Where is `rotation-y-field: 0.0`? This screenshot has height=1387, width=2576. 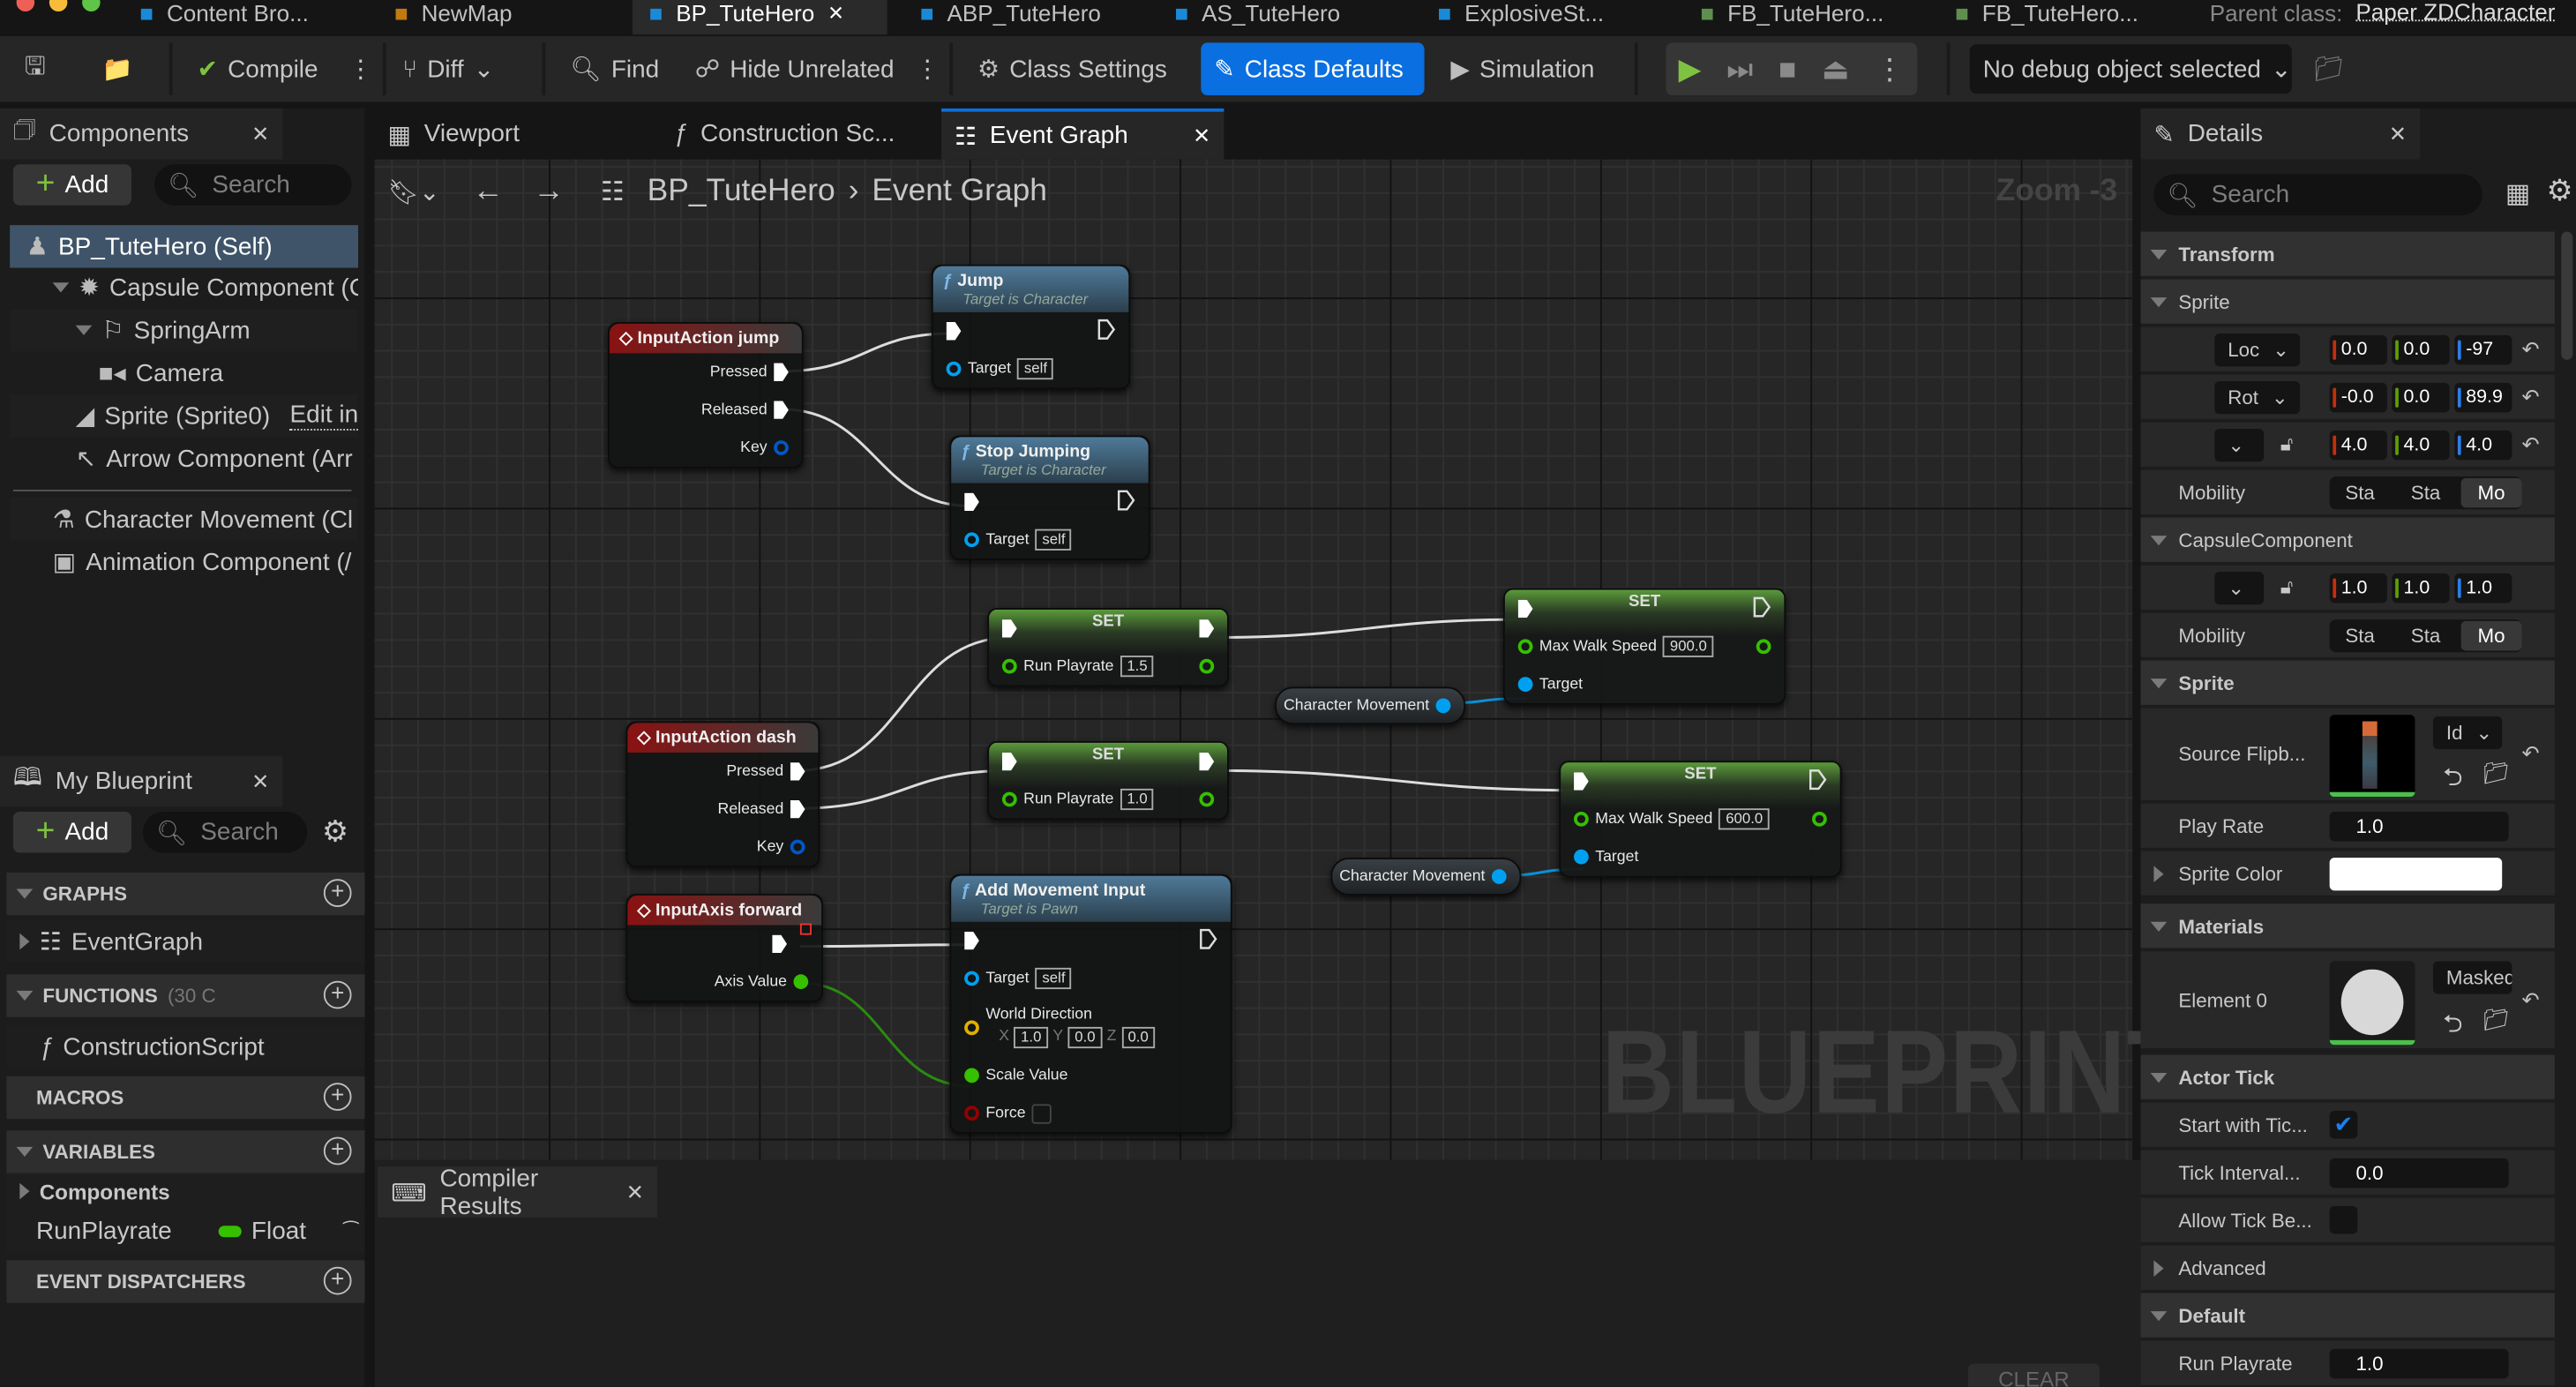
rotation-y-field: 0.0 is located at coordinates (2421, 396).